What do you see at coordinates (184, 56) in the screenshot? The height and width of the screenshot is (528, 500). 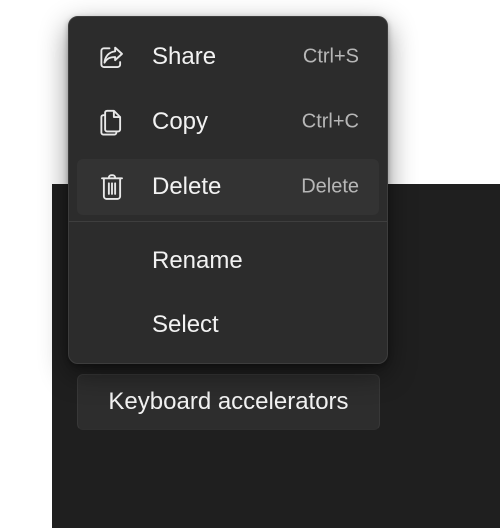 I see `menu-item-label: Share` at bounding box center [184, 56].